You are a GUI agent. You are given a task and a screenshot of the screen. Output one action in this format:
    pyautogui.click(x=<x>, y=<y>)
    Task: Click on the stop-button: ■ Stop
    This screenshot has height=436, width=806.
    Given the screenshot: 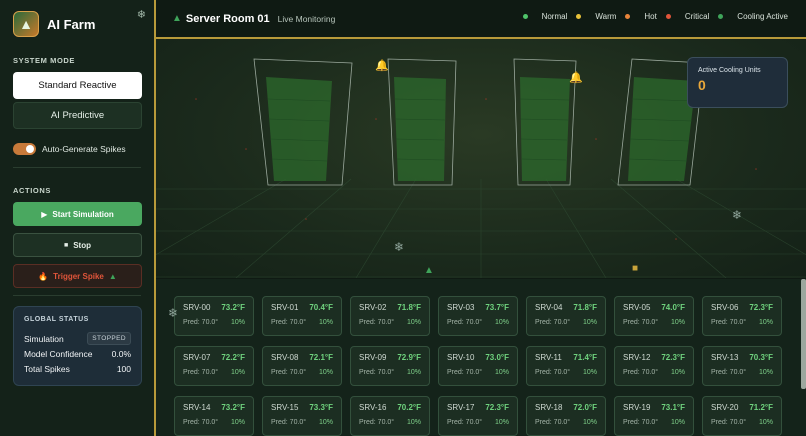 What is the action you would take?
    pyautogui.click(x=77, y=245)
    